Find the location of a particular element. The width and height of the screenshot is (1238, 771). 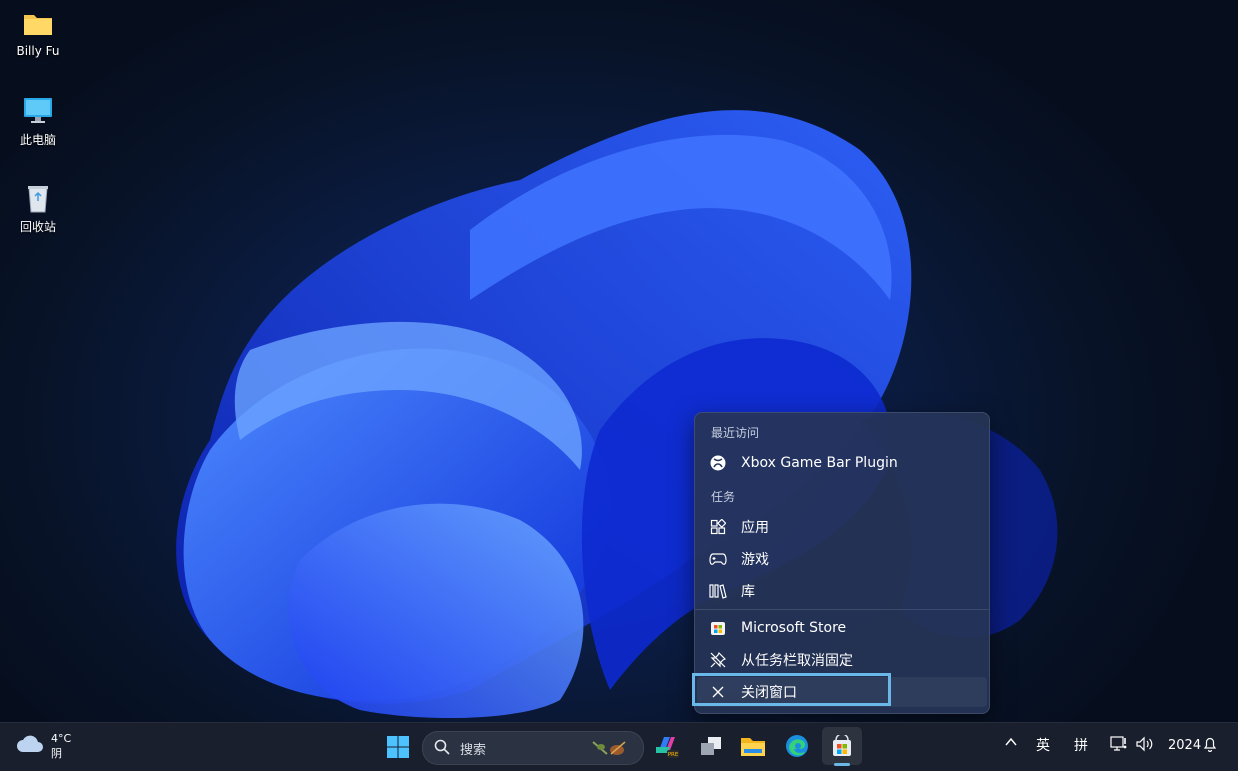

show-hidden-icons-button is located at coordinates (1011, 744).